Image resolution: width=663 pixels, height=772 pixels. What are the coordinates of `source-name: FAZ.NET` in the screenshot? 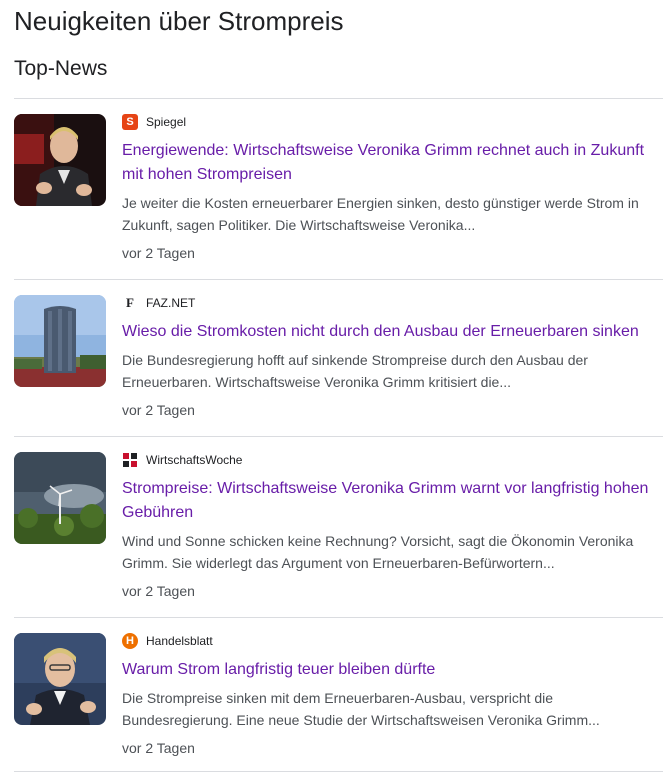 It's located at (171, 303).